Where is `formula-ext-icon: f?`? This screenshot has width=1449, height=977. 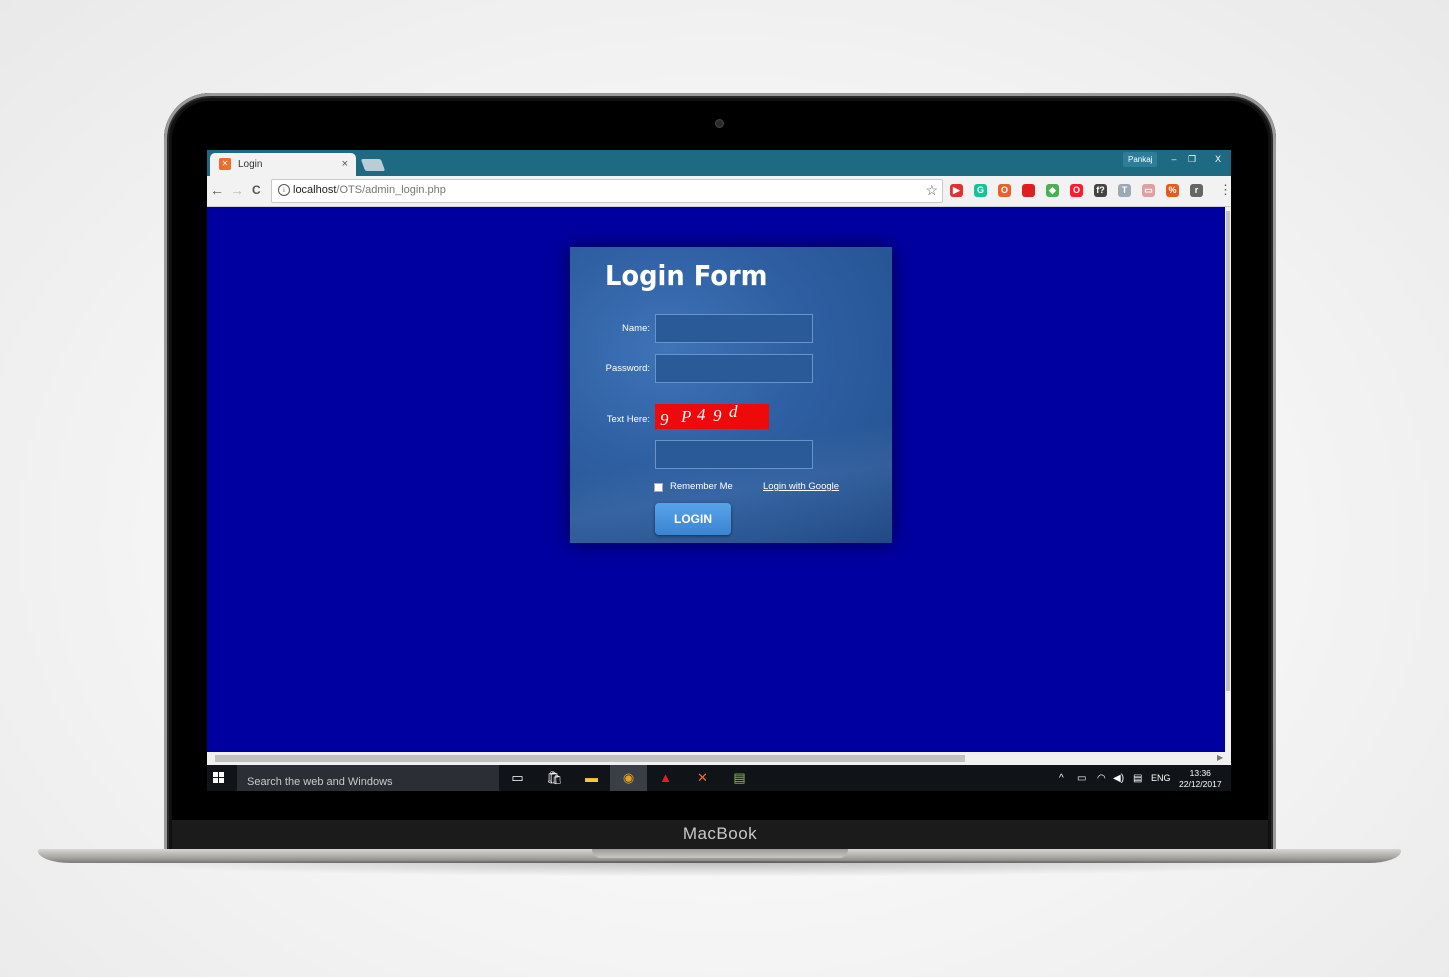 formula-ext-icon: f? is located at coordinates (1100, 190).